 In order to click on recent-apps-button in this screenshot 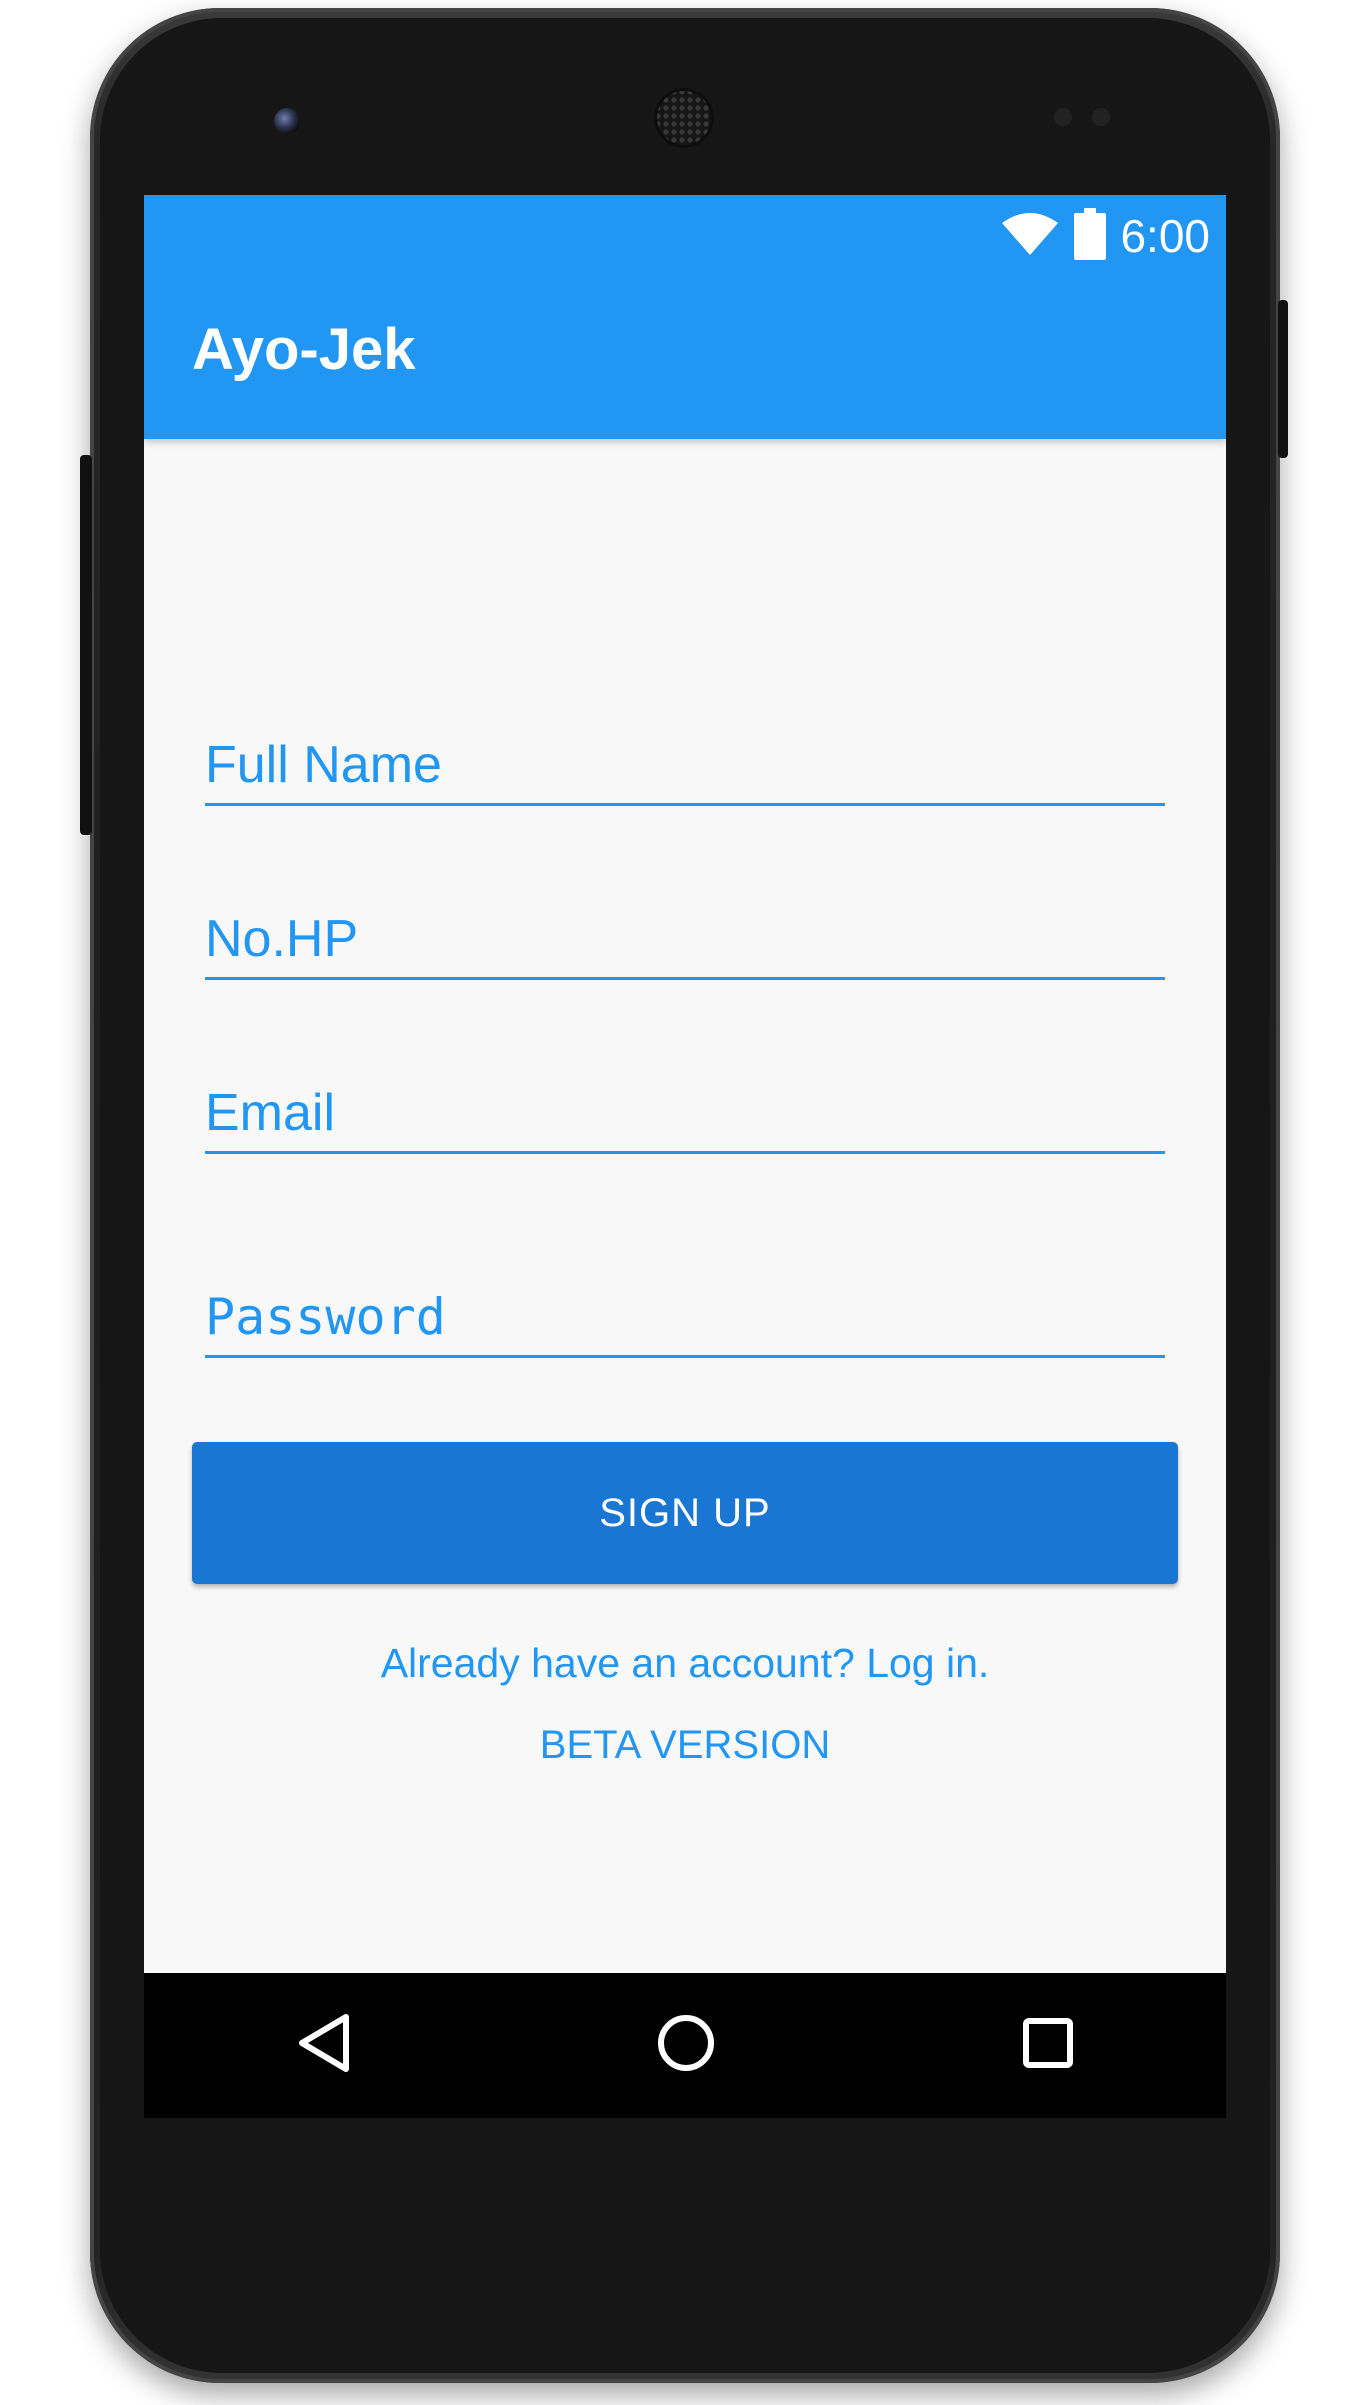, I will do `click(1048, 2045)`.